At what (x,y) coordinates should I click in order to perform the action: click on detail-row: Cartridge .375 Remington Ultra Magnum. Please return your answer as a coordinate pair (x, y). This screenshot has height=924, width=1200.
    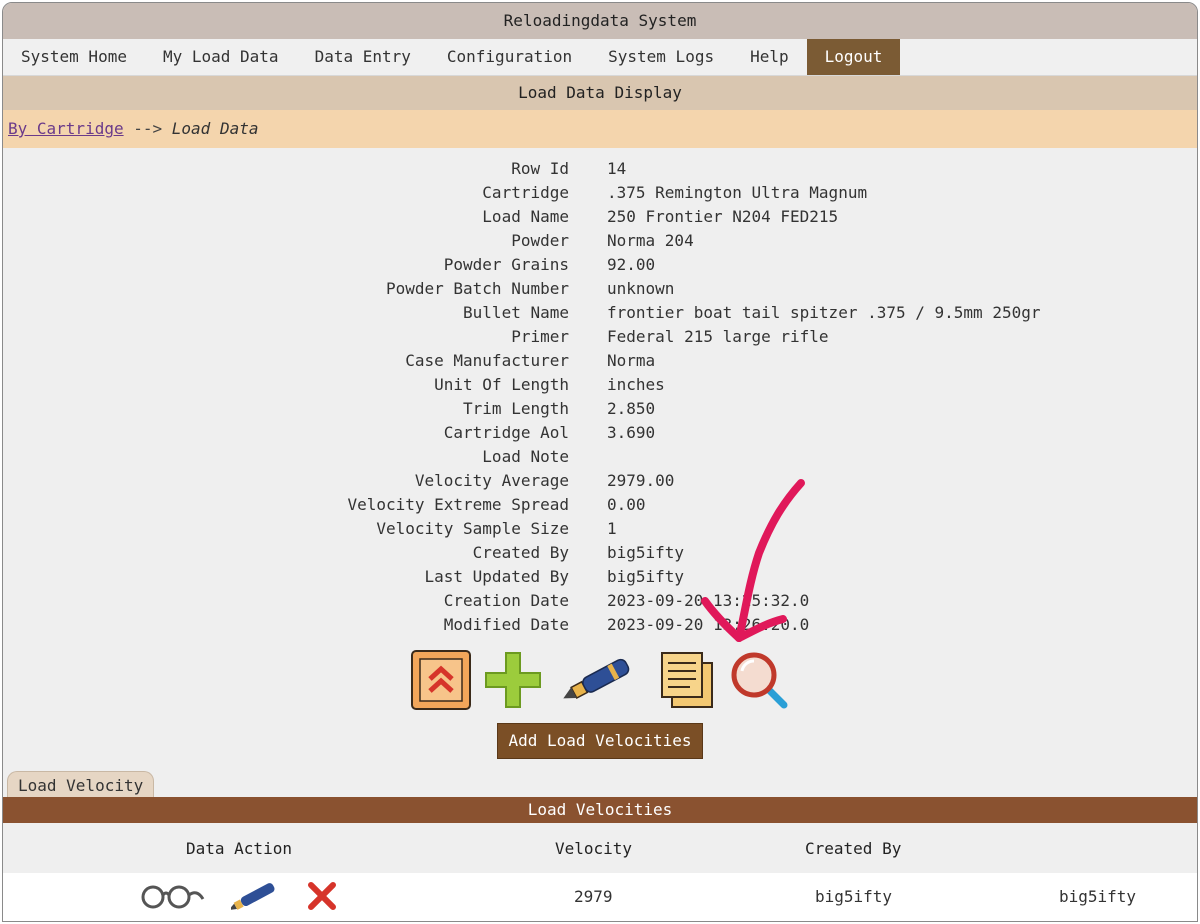
    Looking at the image, I should click on (600, 193).